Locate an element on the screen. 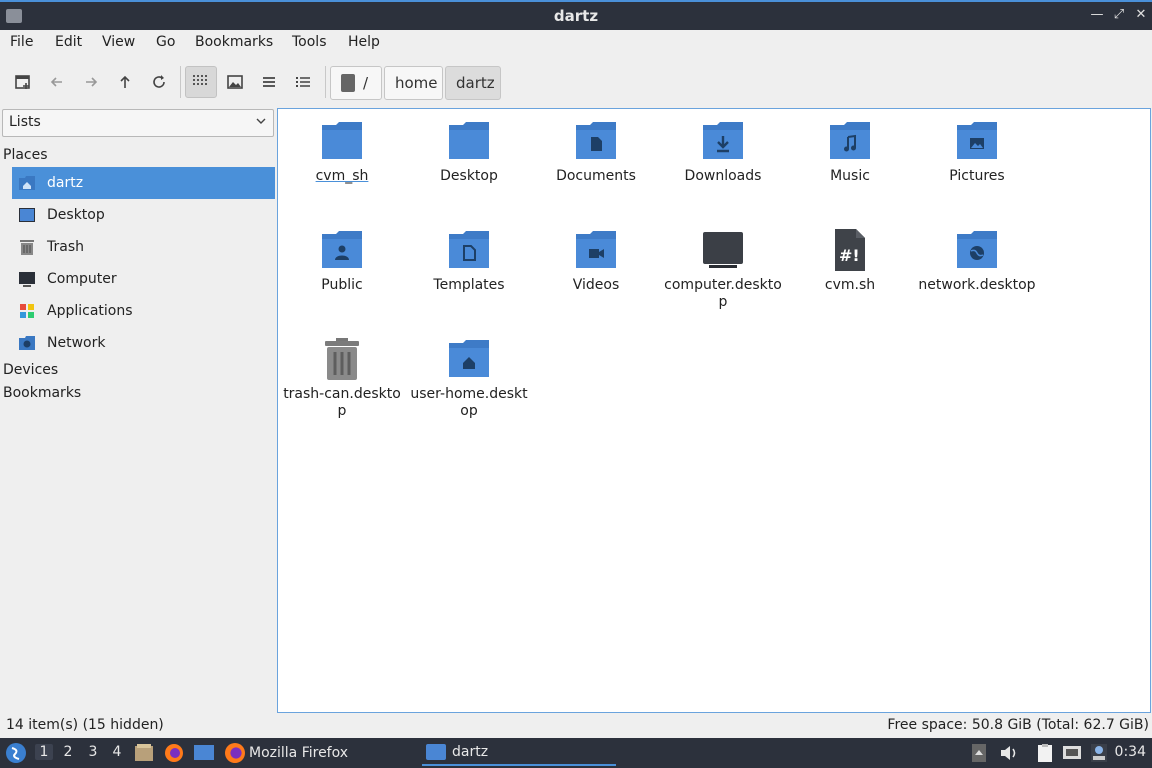 The width and height of the screenshot is (1152, 768). menu-go: Go is located at coordinates (165, 42).